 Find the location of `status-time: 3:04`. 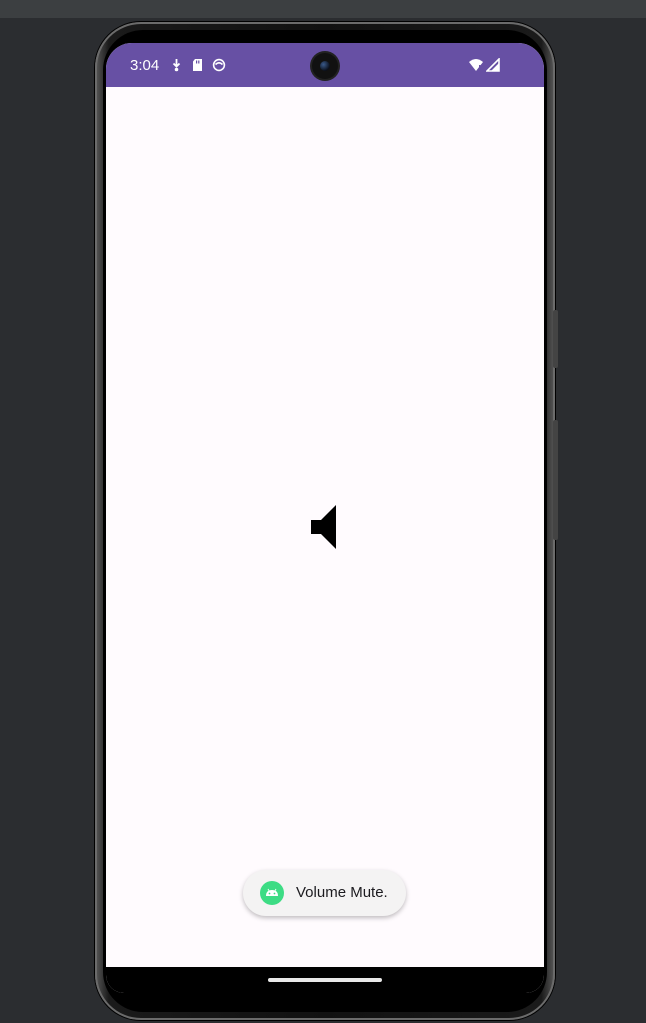

status-time: 3:04 is located at coordinates (145, 65).